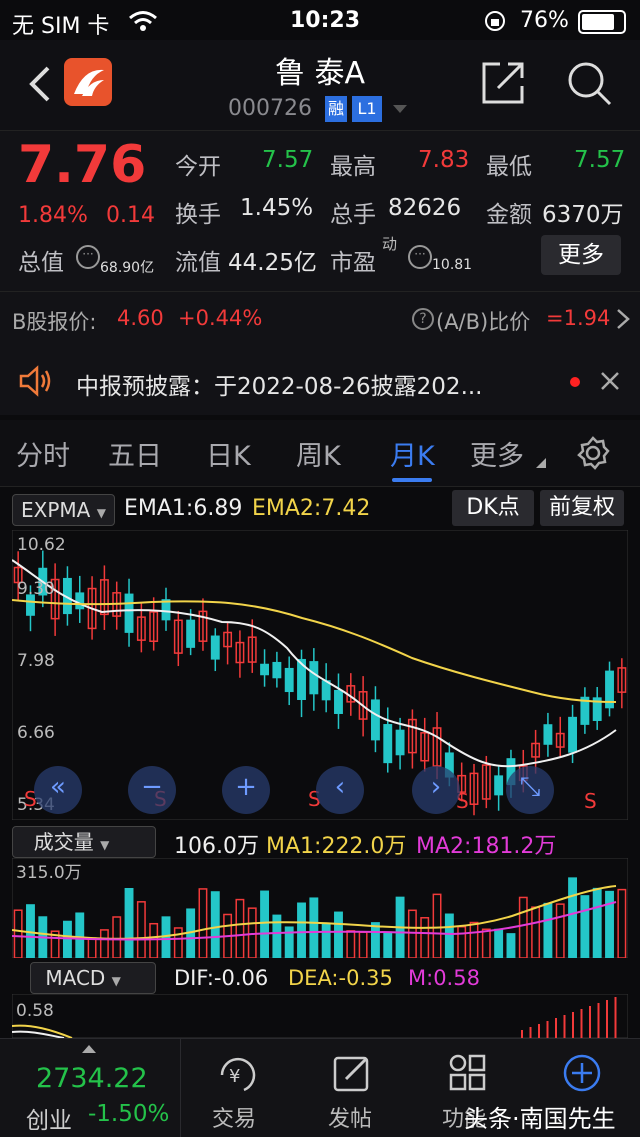 The height and width of the screenshot is (1137, 640). I want to click on chevron-right-icon, so click(623, 319).